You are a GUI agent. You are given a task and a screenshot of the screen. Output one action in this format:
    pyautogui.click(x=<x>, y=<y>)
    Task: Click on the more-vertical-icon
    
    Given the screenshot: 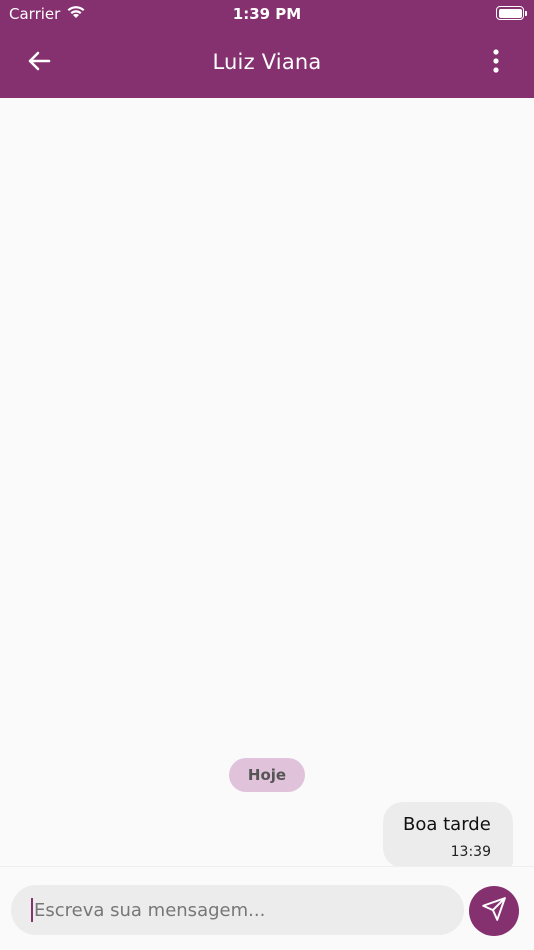 What is the action you would take?
    pyautogui.click(x=496, y=63)
    